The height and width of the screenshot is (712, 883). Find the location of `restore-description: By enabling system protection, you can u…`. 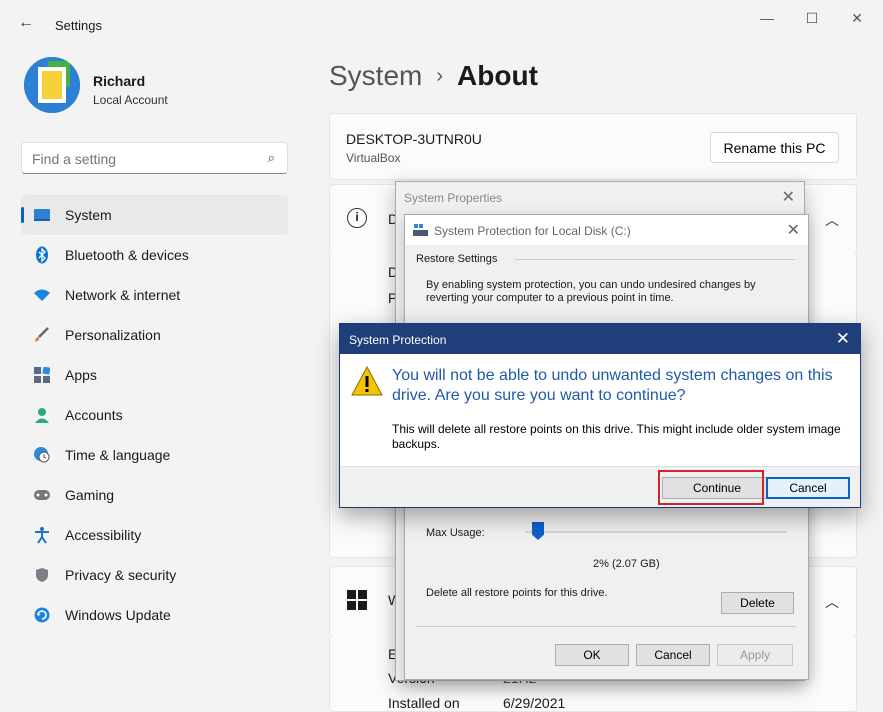

restore-description: By enabling system protection, you can u… is located at coordinates (591, 291).